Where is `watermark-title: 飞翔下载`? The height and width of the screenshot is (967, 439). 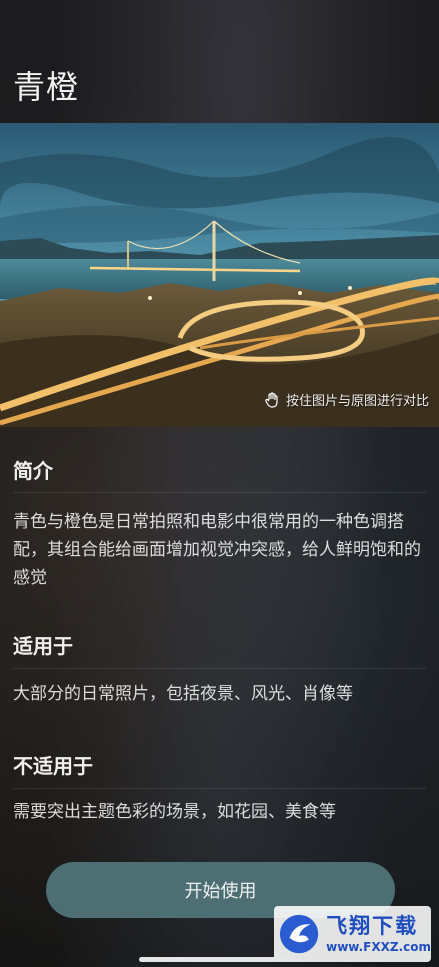 watermark-title: 飞翔下载 is located at coordinates (372, 925).